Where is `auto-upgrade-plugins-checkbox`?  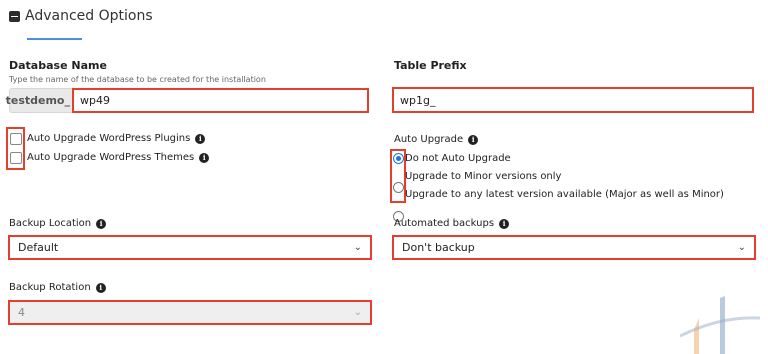 auto-upgrade-plugins-checkbox is located at coordinates (16, 139).